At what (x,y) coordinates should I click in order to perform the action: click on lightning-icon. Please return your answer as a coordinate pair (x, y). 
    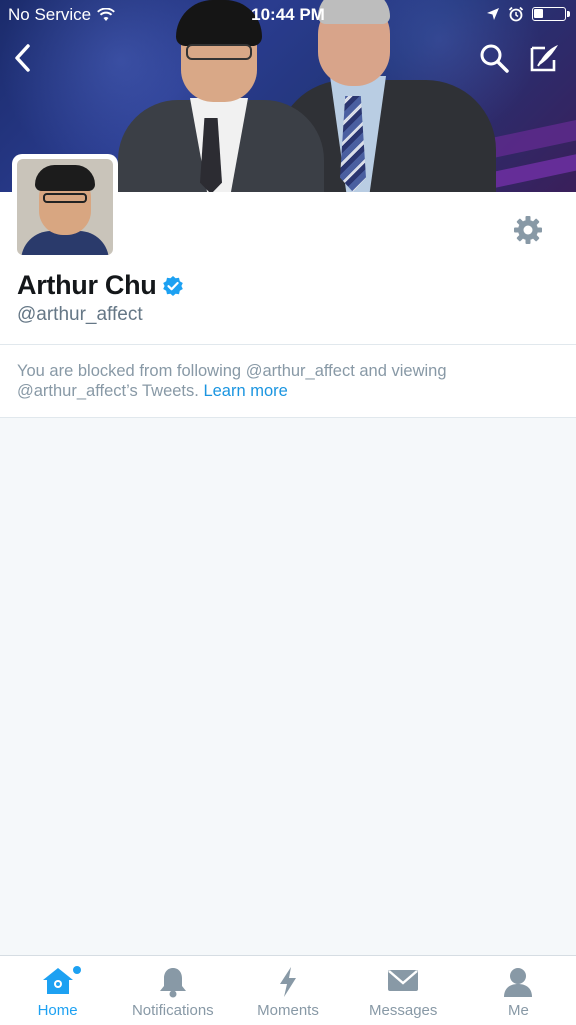
    Looking at the image, I should click on (288, 982).